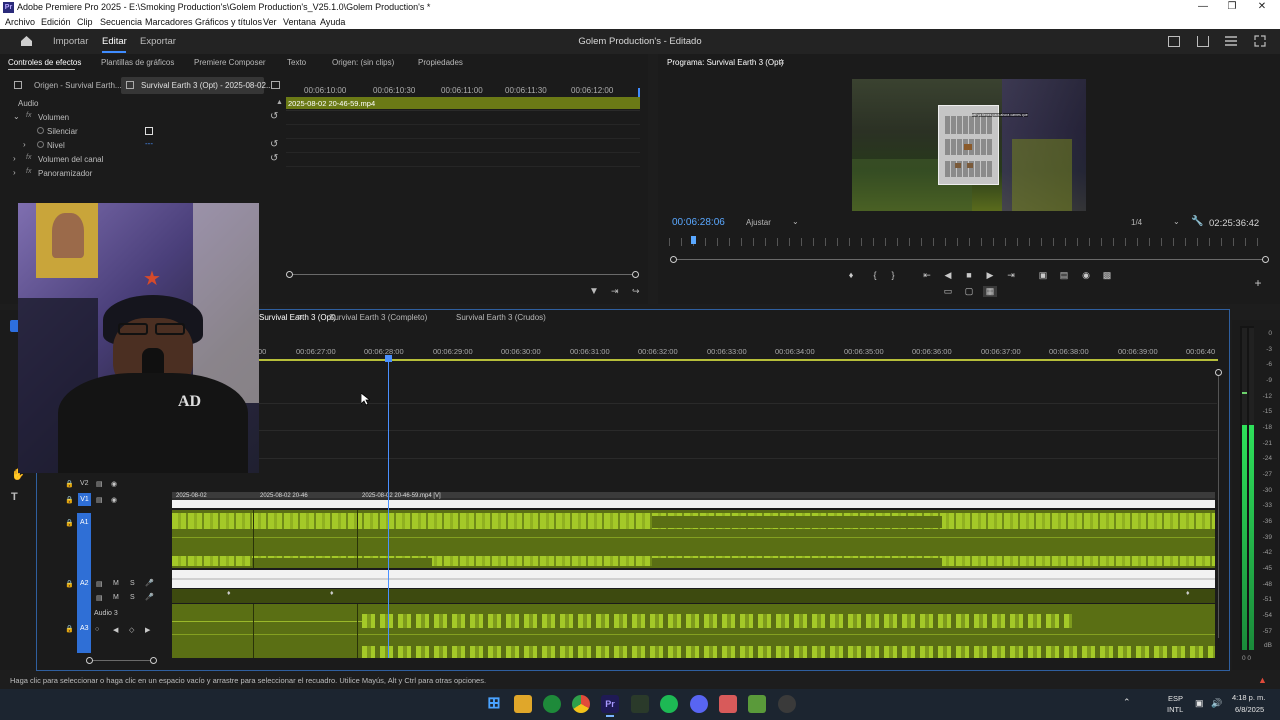 The height and width of the screenshot is (720, 1280). Describe the element at coordinates (1203, 41) in the screenshot. I see `share-icon` at that location.